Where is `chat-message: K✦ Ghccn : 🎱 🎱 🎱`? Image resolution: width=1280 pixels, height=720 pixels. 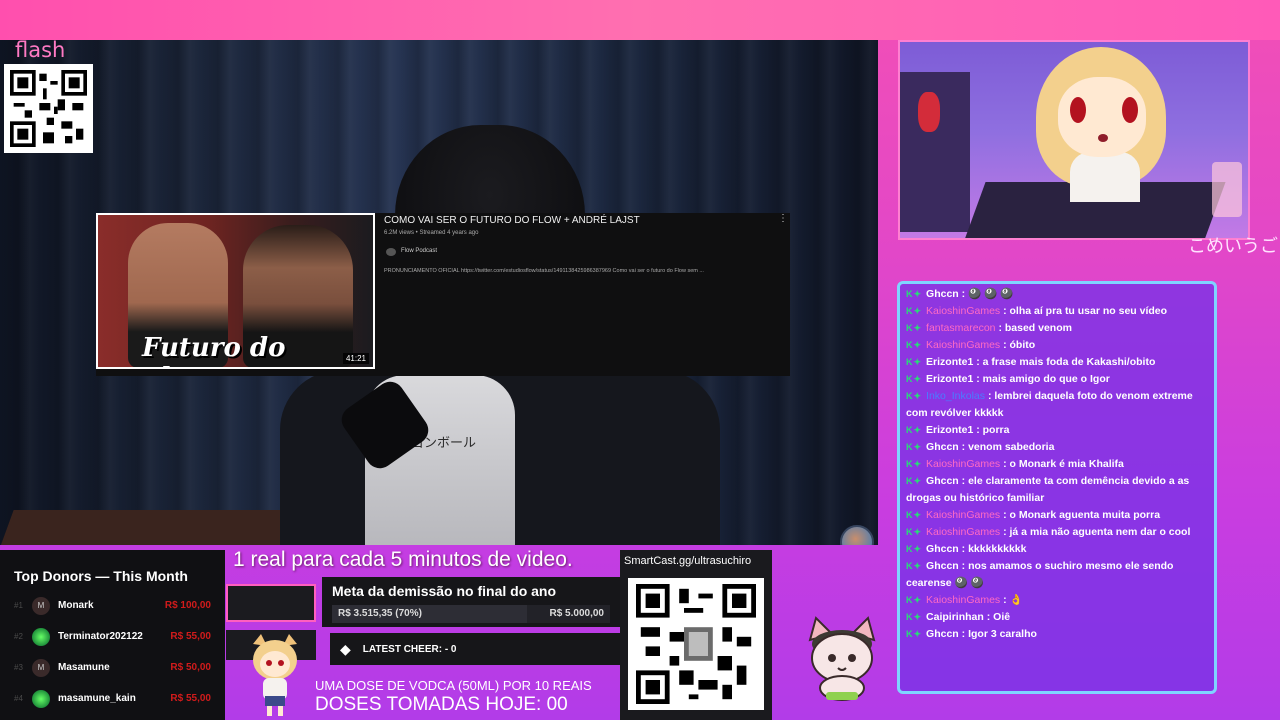
chat-message: K✦ Ghccn : 🎱 🎱 🎱 is located at coordinates (1057, 294).